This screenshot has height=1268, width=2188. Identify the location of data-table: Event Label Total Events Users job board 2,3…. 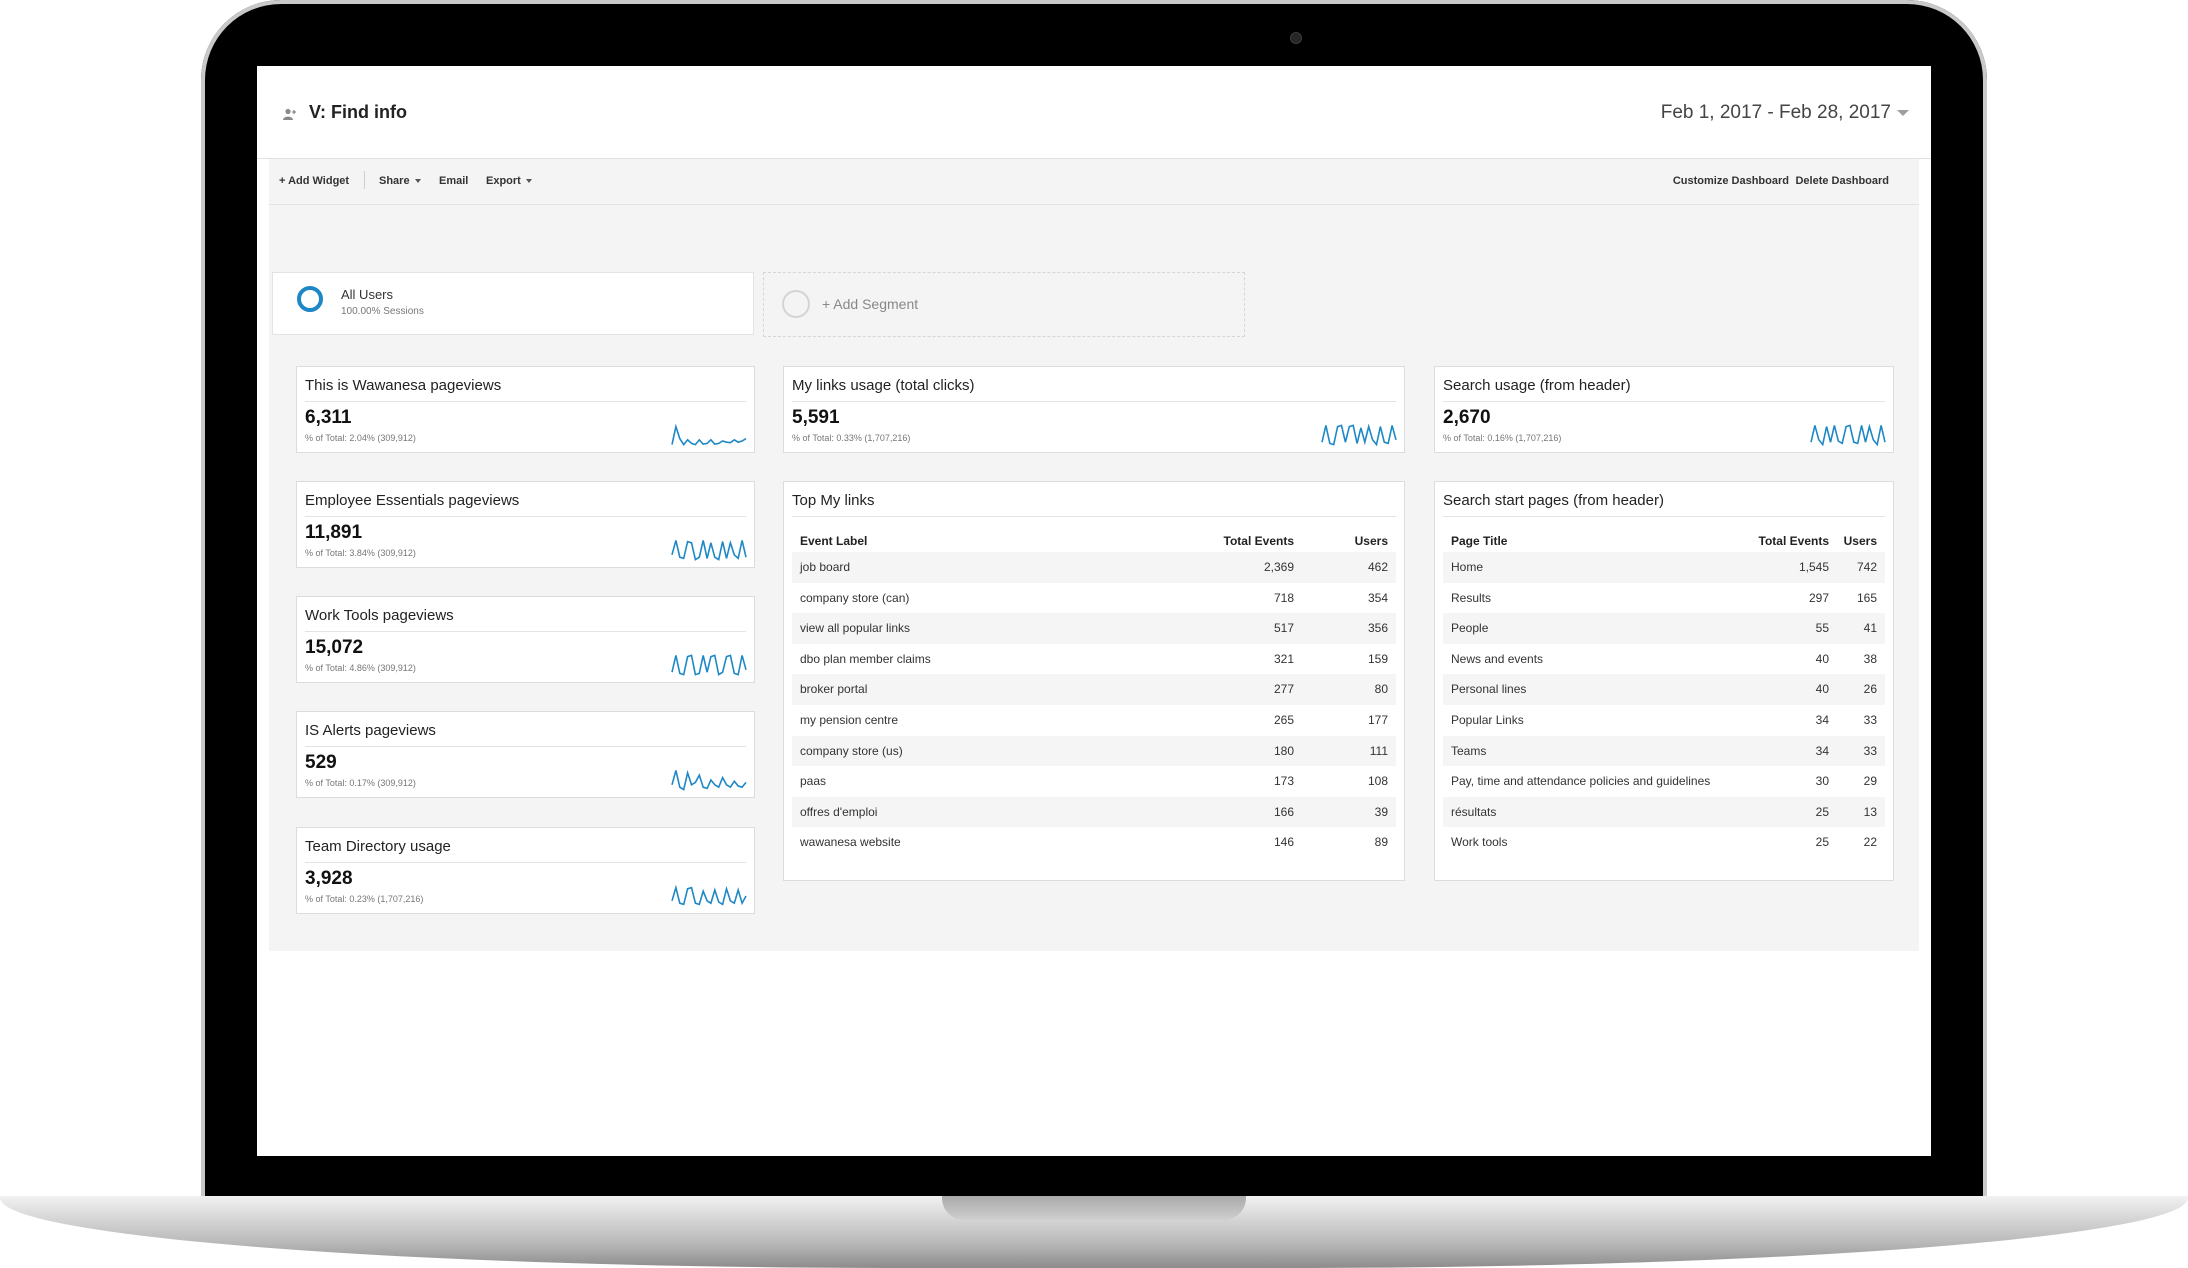
(1094, 692).